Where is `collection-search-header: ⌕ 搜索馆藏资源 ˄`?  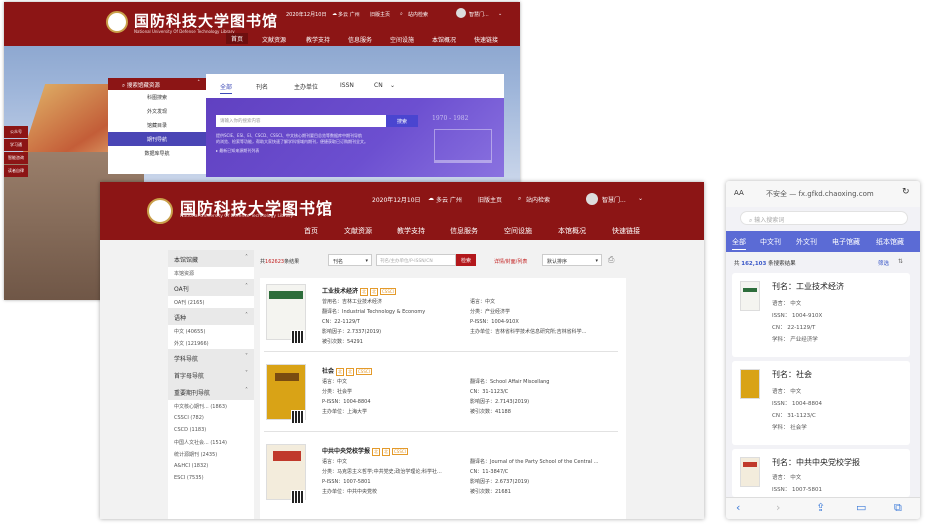
collection-search-header: ⌕ 搜索馆藏资源 ˄ is located at coordinates (157, 84).